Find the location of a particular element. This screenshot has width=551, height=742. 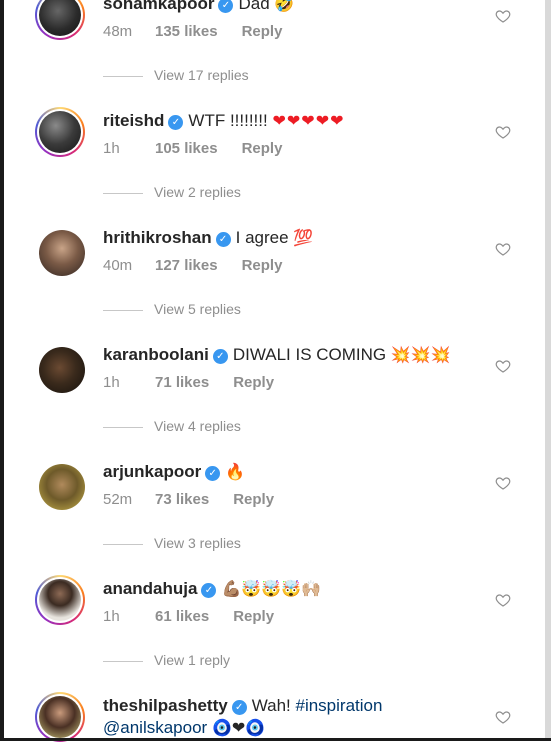

username-link: anandahuja is located at coordinates (150, 588).